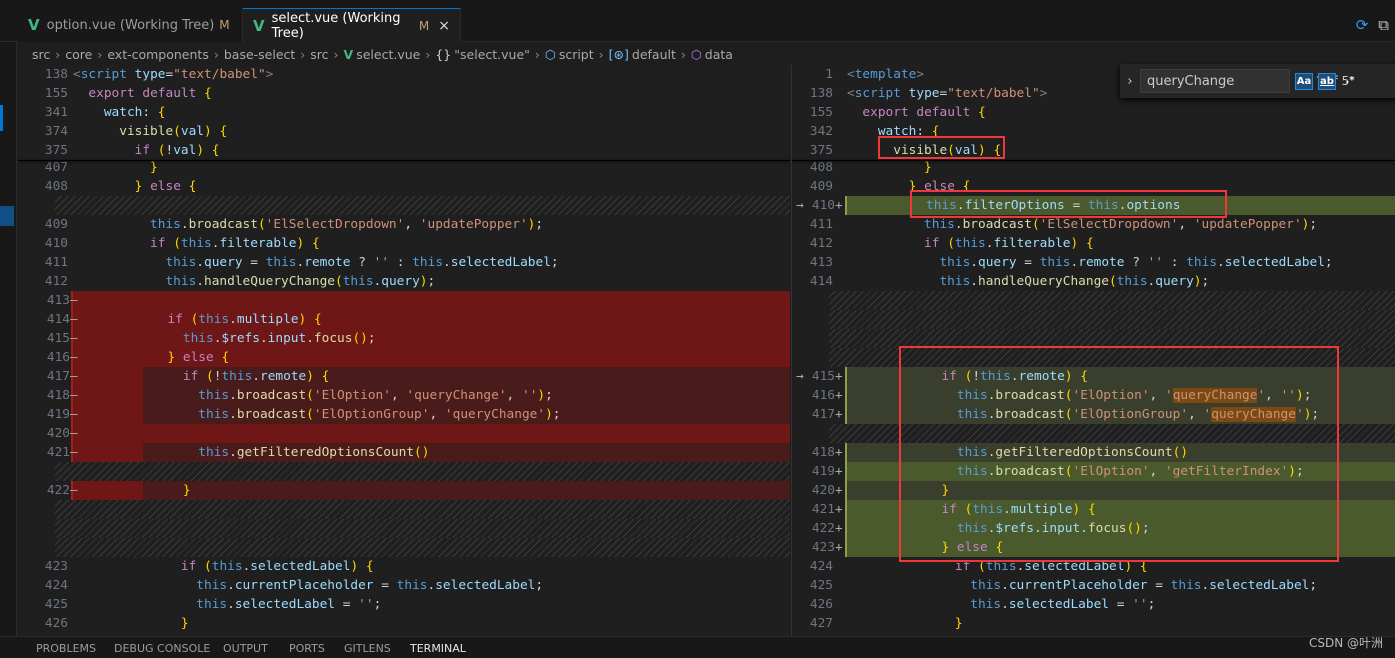 The image size is (1395, 658). I want to click on open-file-icon: ⧉, so click(1383, 25).